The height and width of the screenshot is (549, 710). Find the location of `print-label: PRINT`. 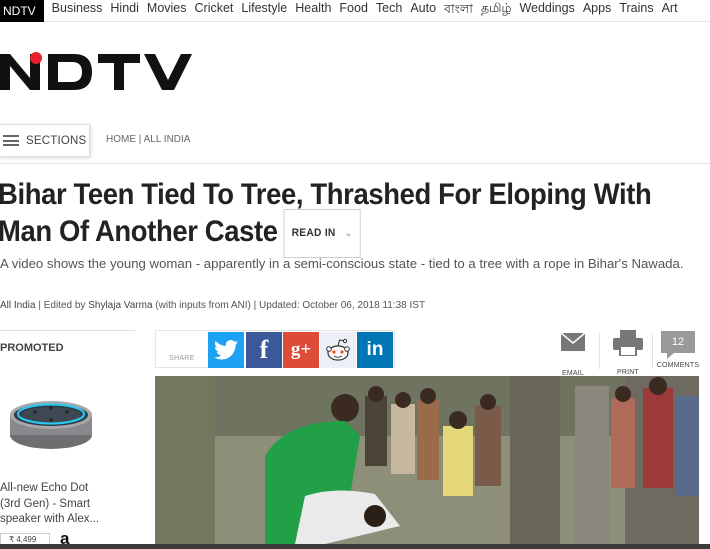

print-label: PRINT is located at coordinates (628, 372).